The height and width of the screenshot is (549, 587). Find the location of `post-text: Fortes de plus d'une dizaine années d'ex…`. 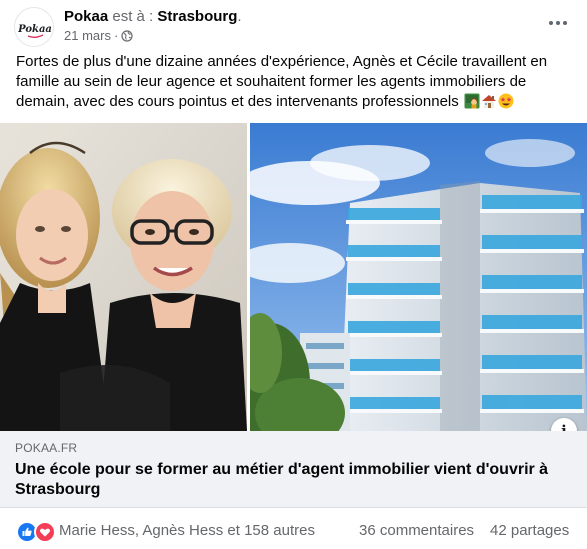

post-text: Fortes de plus d'une dizaine années d'ex… is located at coordinates (296, 82).